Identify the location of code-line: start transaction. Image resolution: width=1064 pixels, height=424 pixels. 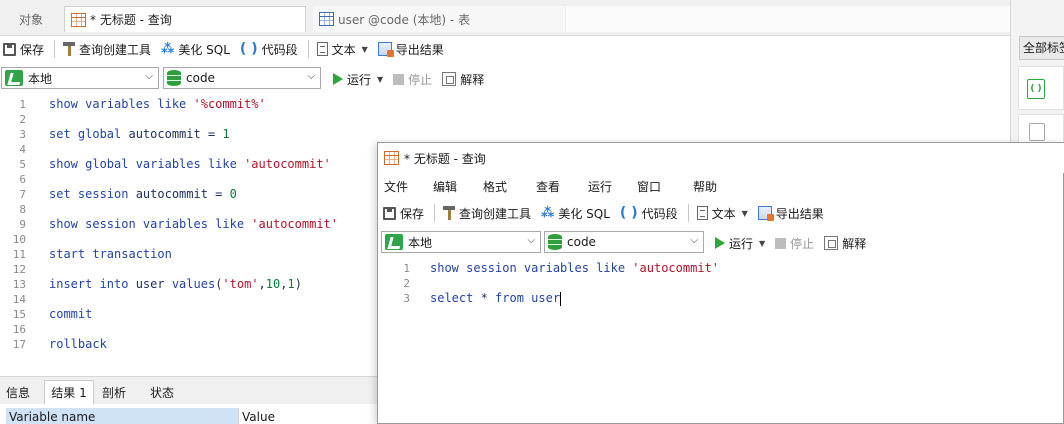
(110, 254).